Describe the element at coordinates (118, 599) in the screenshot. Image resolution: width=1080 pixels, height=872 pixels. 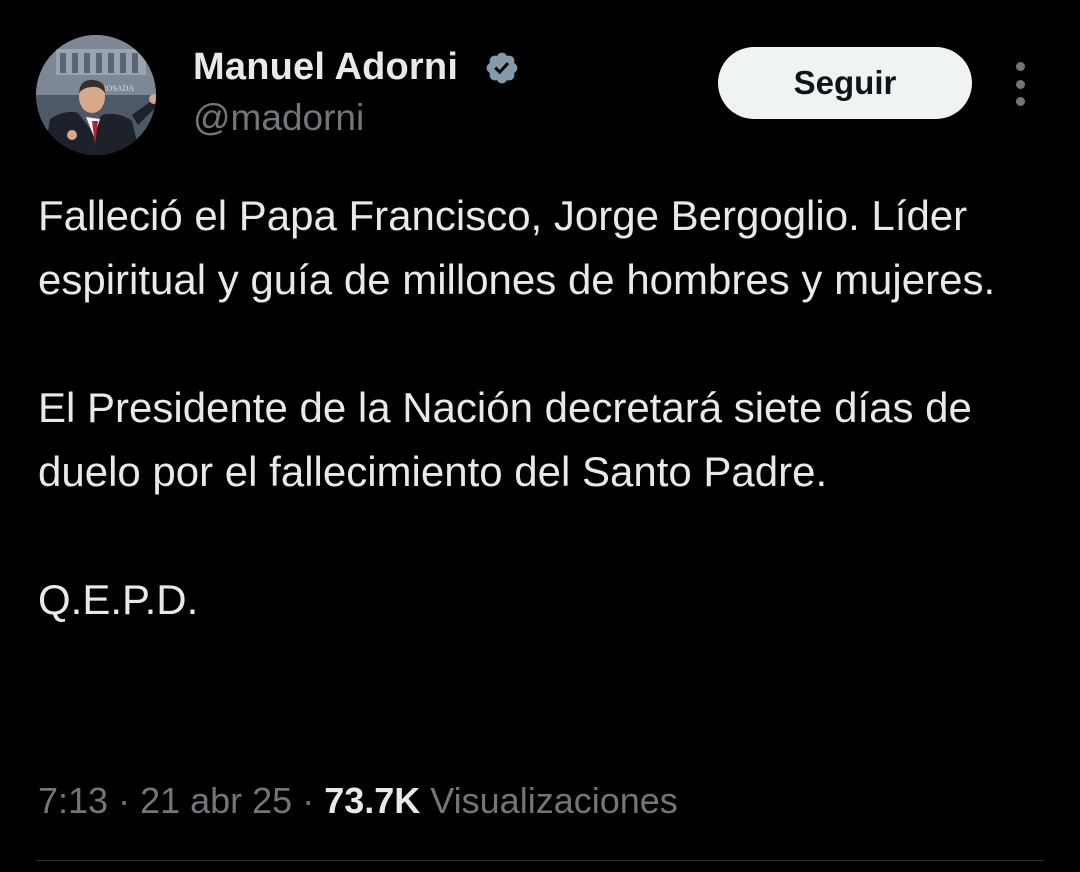
I see `tweet-paragraph: Q.E.P.D.` at that location.